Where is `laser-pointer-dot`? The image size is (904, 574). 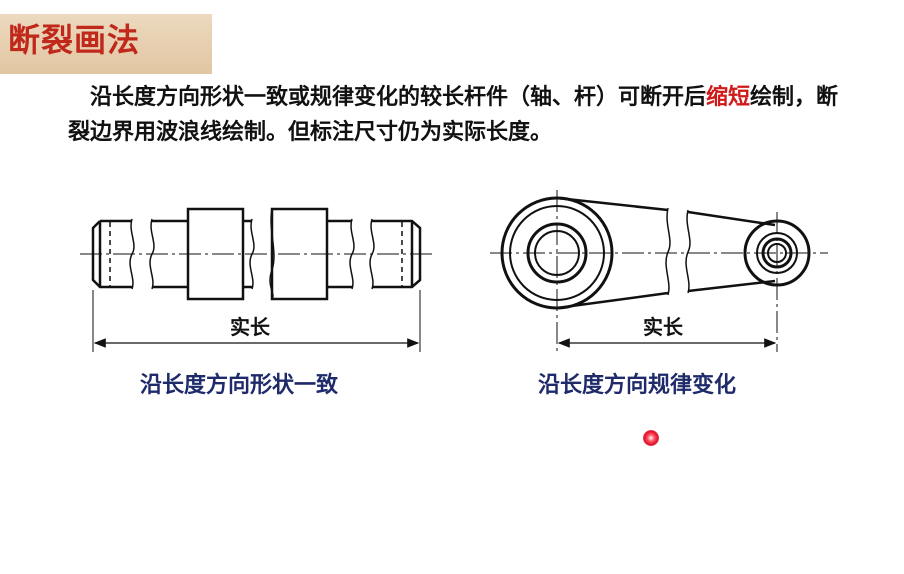 laser-pointer-dot is located at coordinates (651, 438).